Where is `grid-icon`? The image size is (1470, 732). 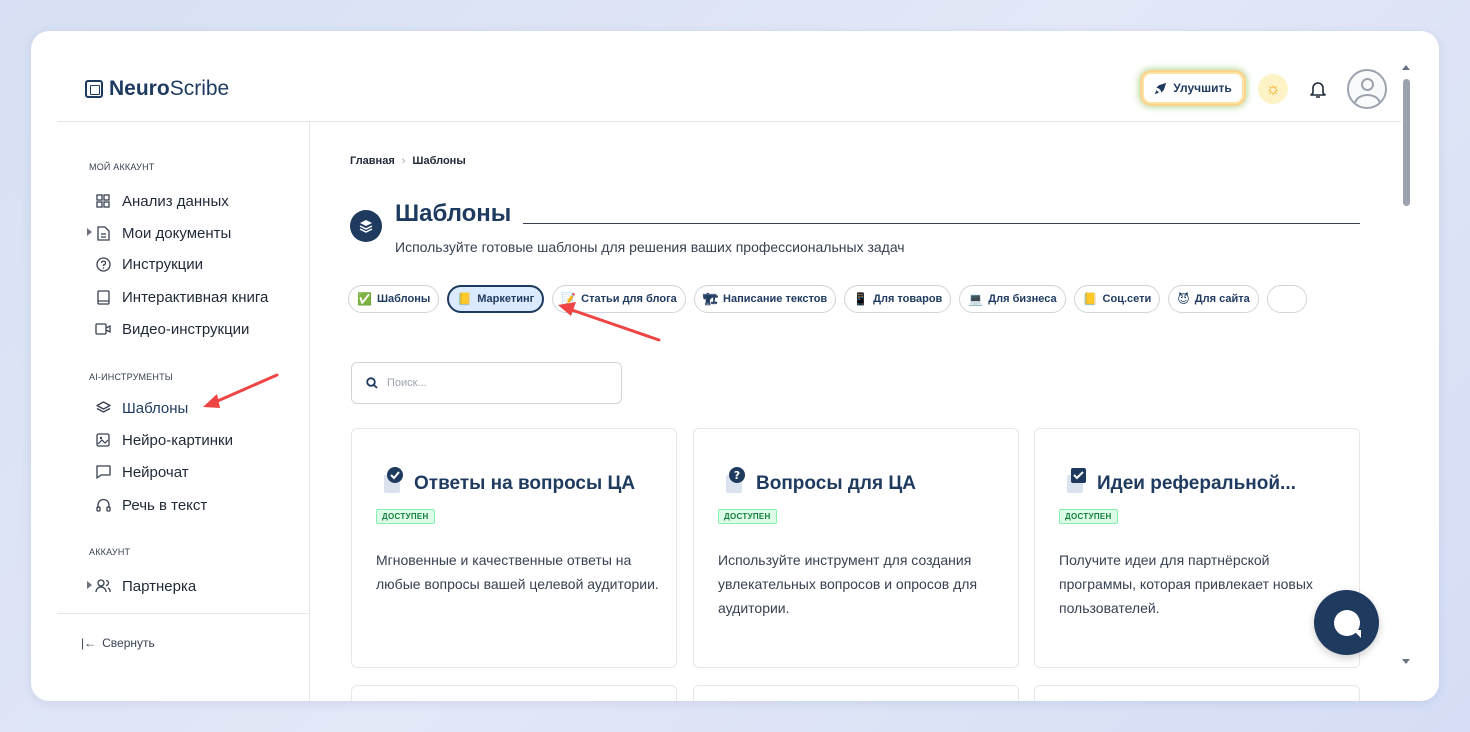 grid-icon is located at coordinates (103, 201).